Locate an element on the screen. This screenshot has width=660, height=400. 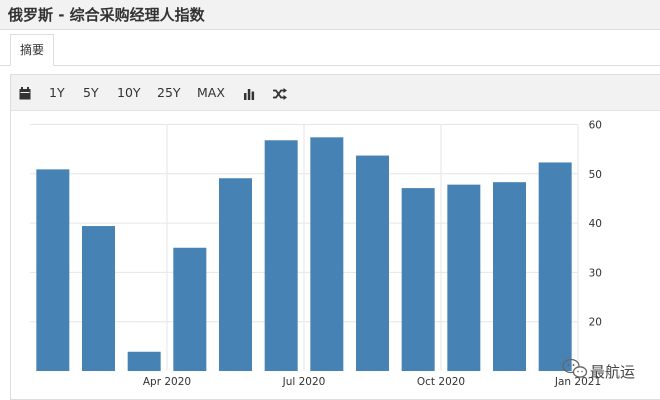
watermark-text: 最航运 is located at coordinates (612, 372).